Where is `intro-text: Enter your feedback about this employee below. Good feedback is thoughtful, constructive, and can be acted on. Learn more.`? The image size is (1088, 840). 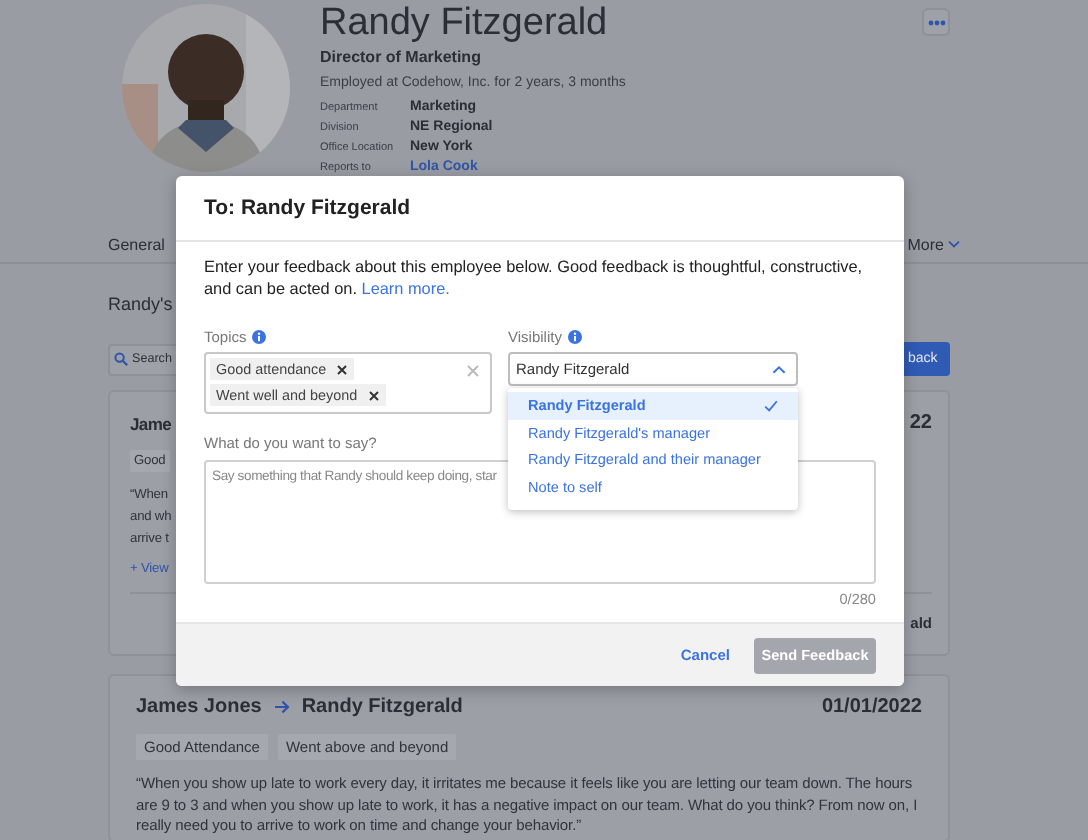 intro-text: Enter your feedback about this employee below. Good feedback is thoughtful, constructive, and can be acted on. Learn more. is located at coordinates (534, 278).